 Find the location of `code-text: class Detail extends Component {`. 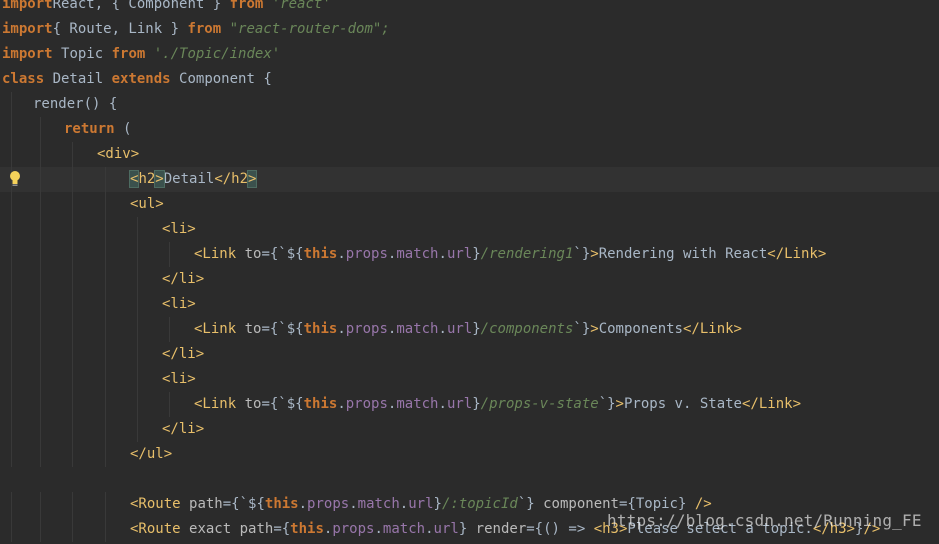

code-text: class Detail extends Component { is located at coordinates (137, 79).